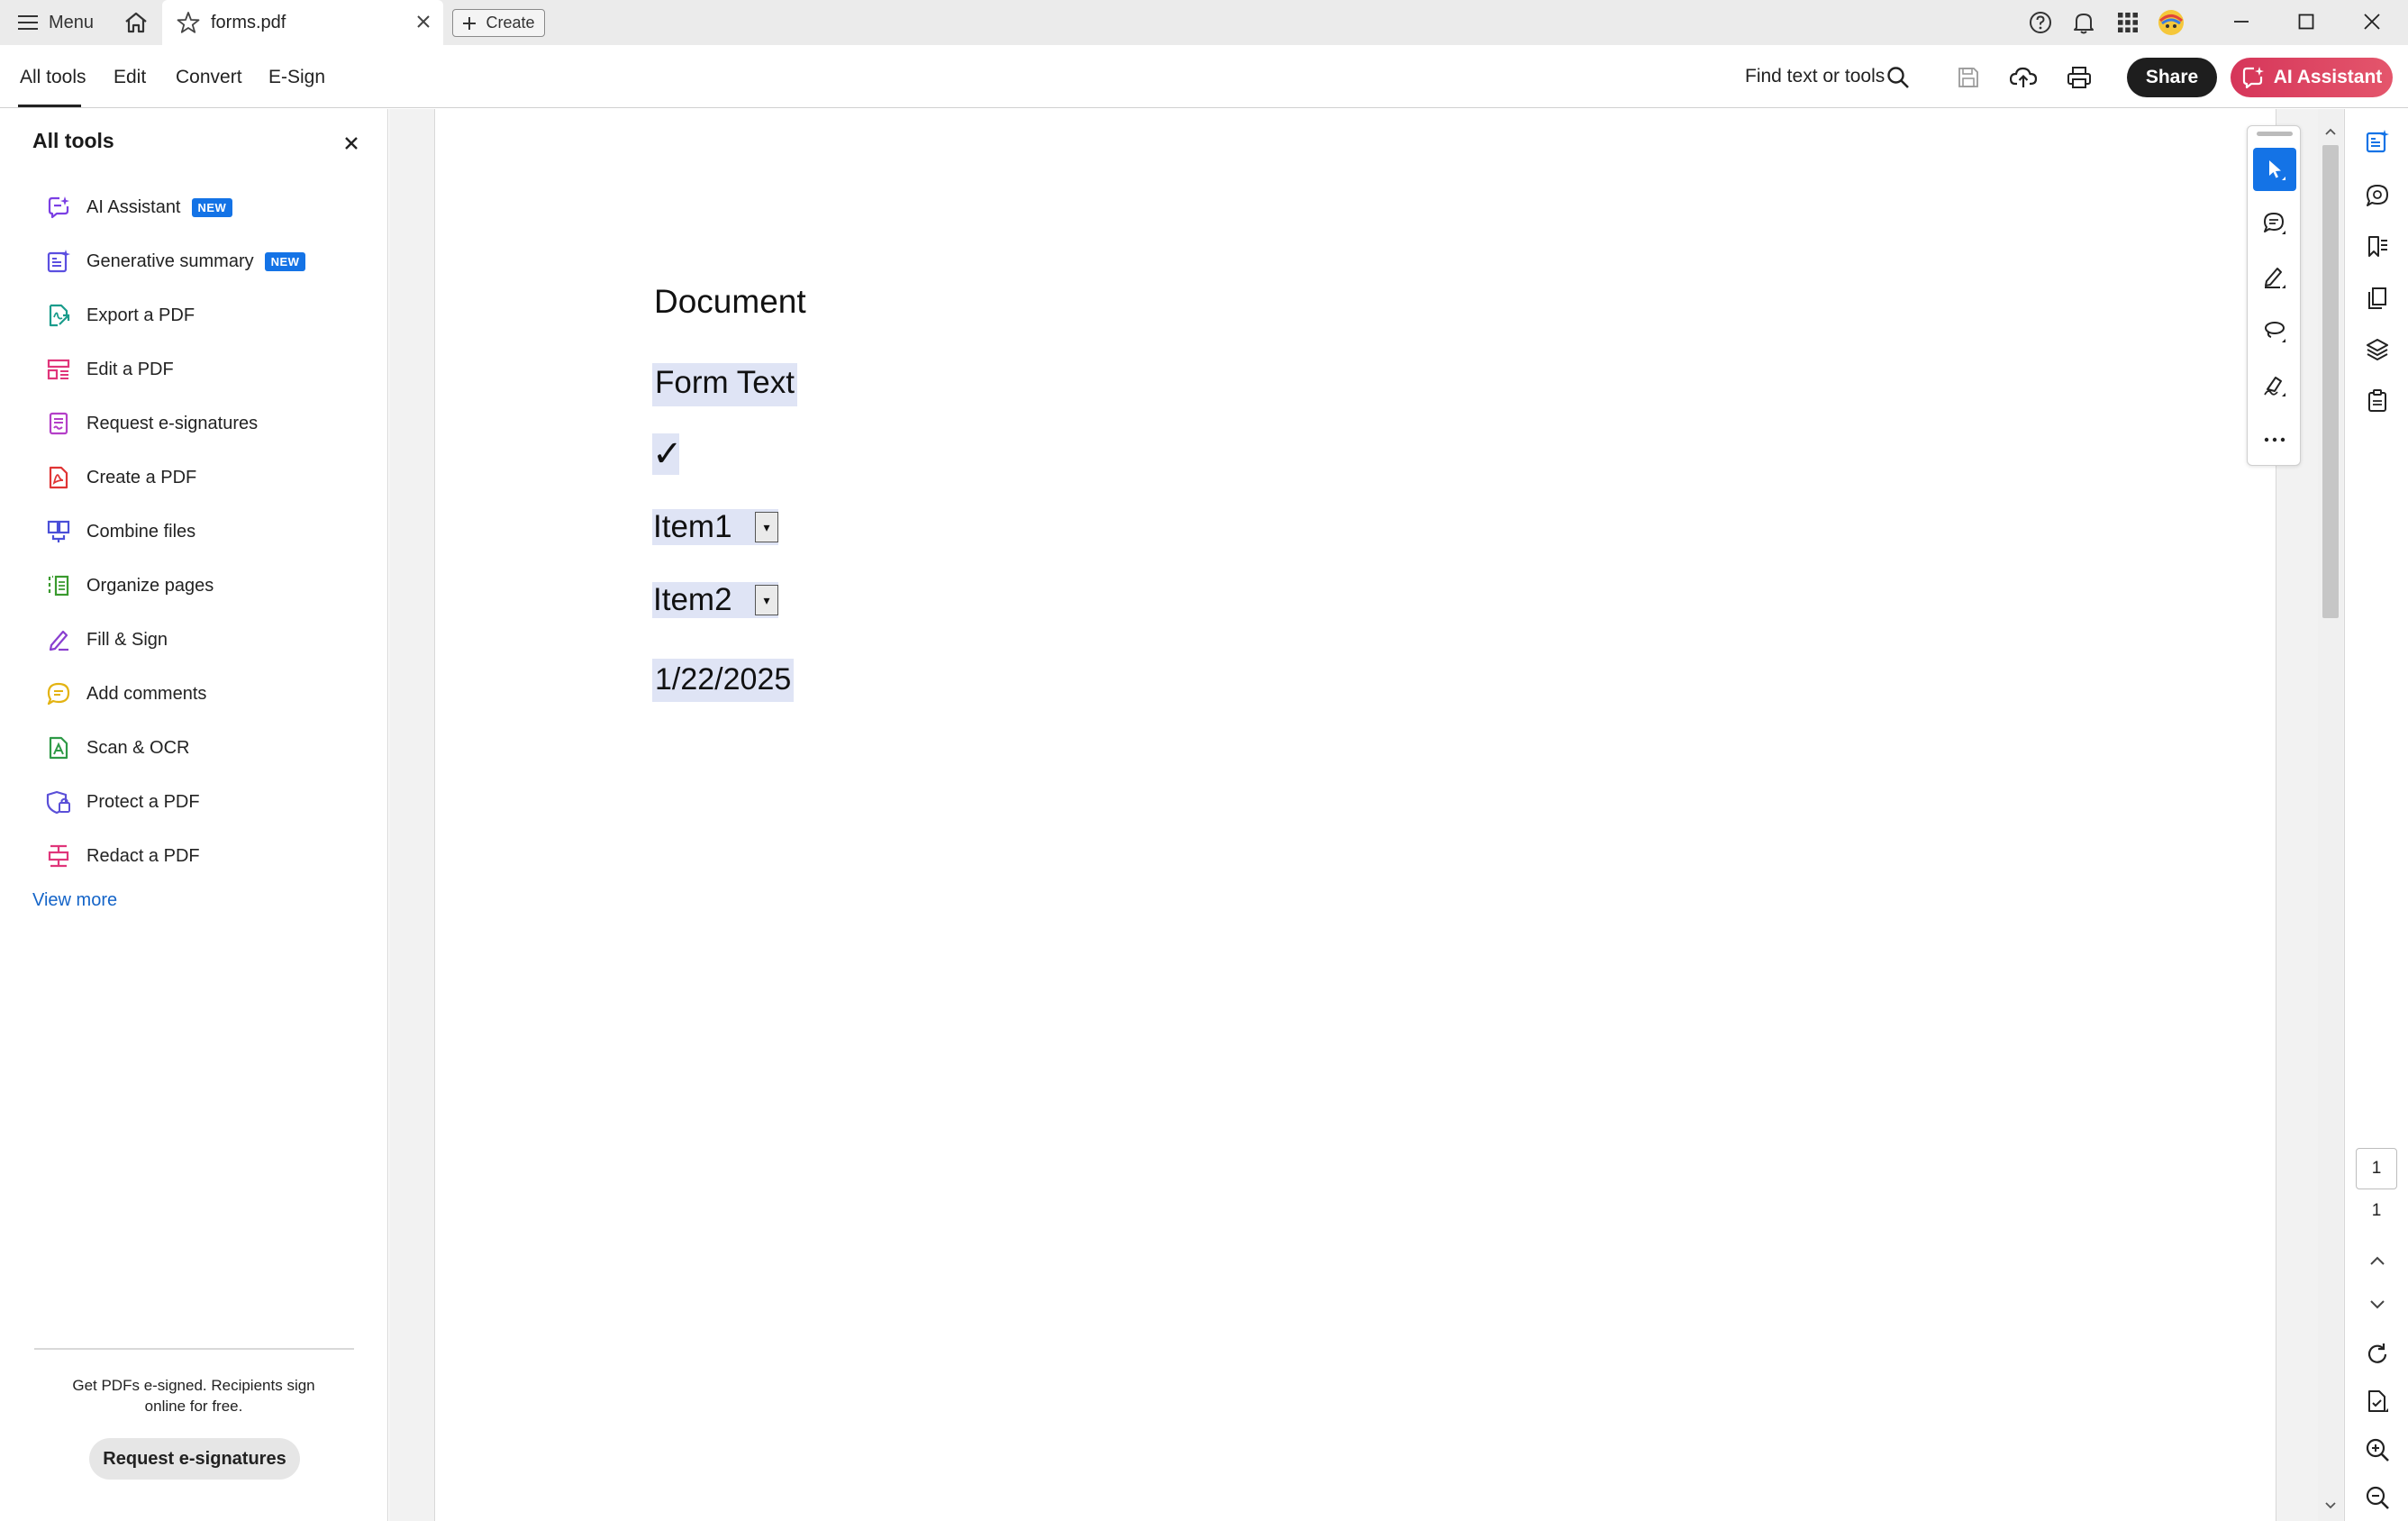 The width and height of the screenshot is (2408, 1521). I want to click on close-panel-button, so click(351, 143).